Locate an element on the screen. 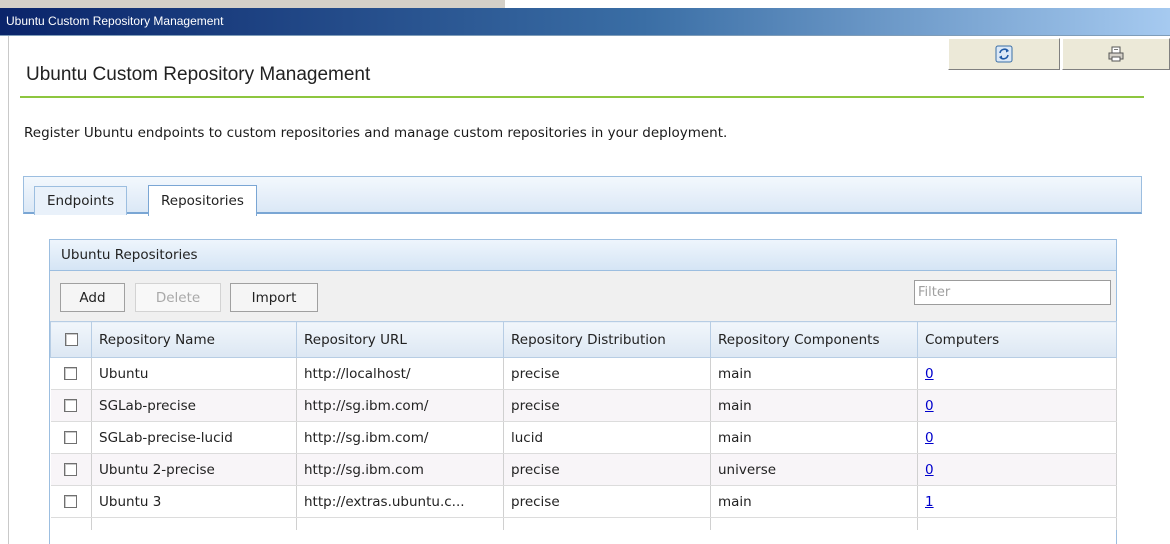  computers-cell: 1 is located at coordinates (1017, 501).